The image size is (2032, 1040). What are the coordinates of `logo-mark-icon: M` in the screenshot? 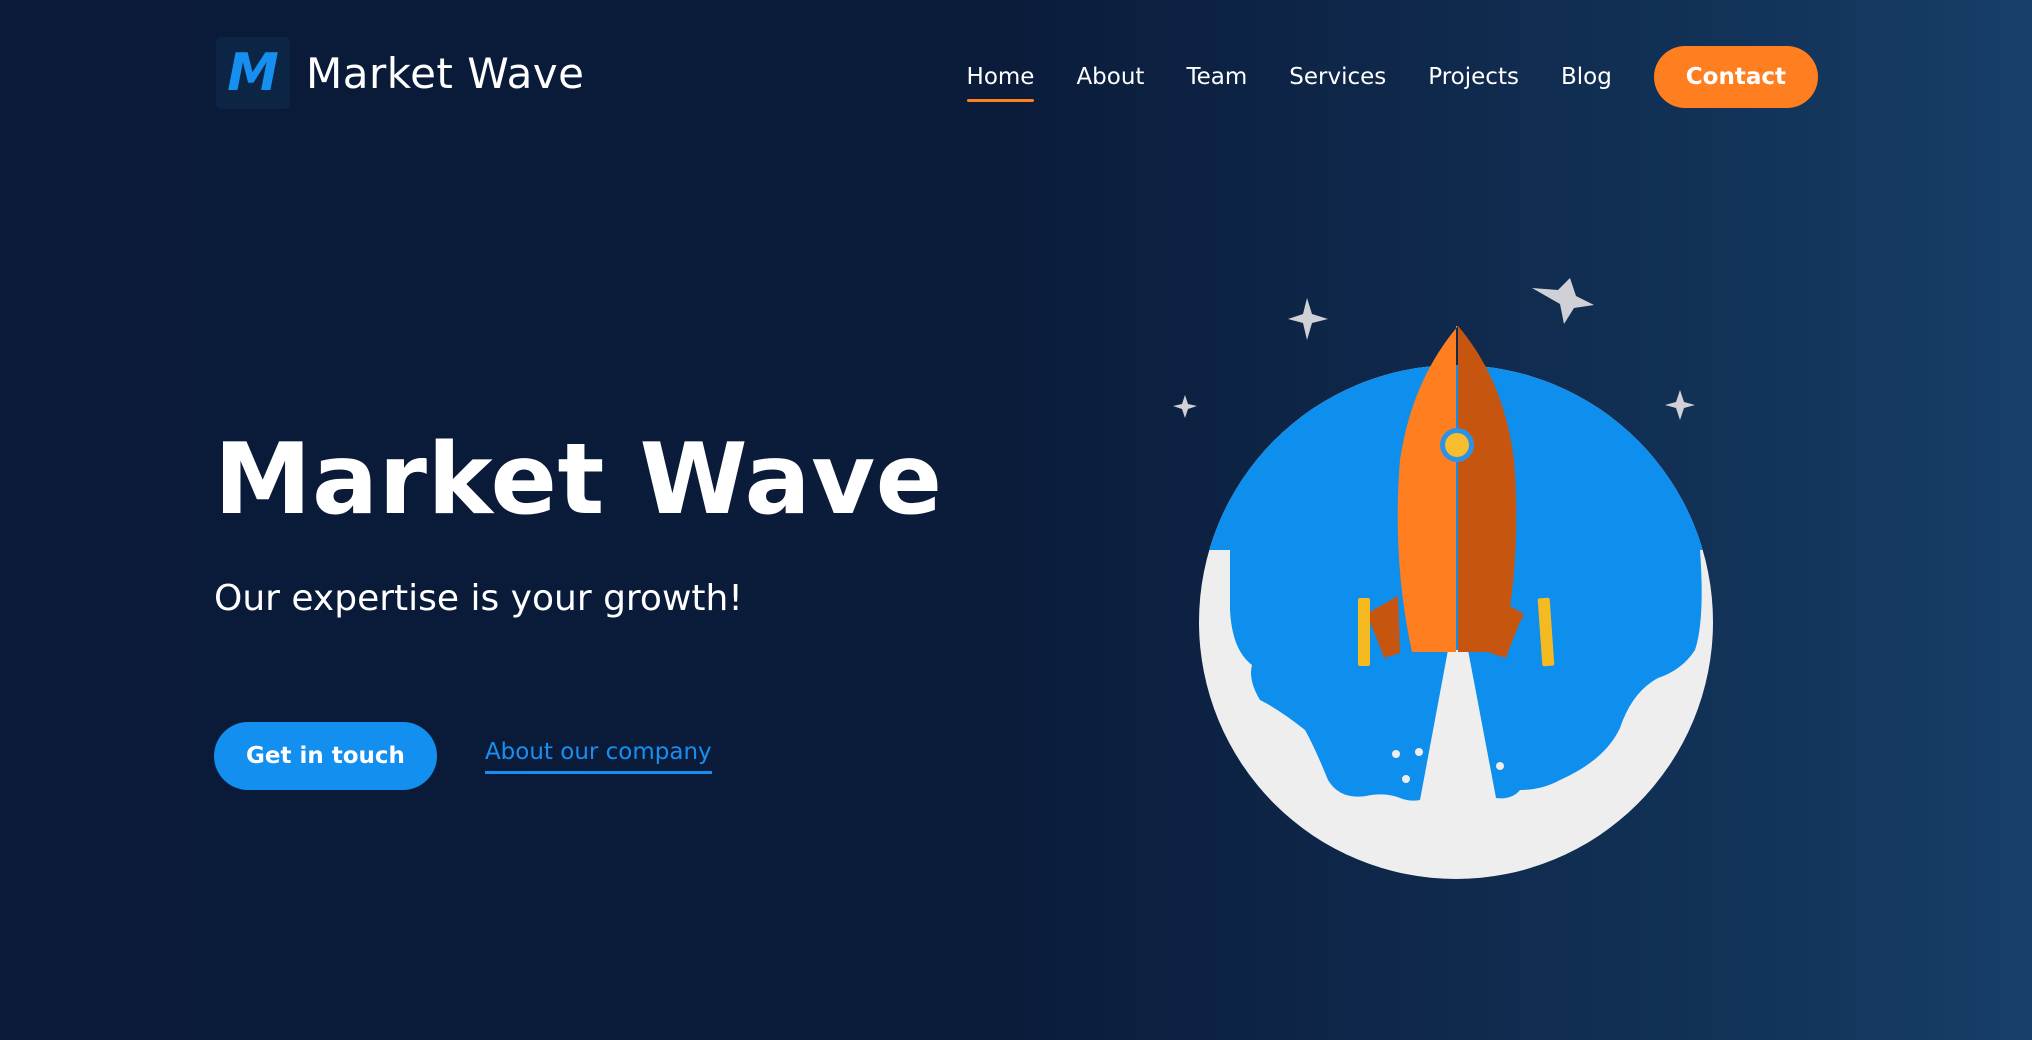 It's located at (253, 73).